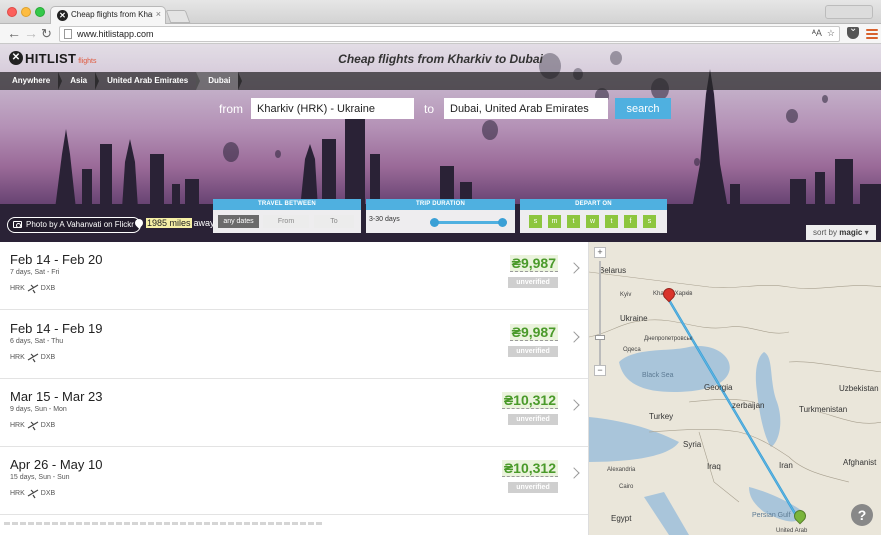 This screenshot has width=881, height=535. Describe the element at coordinates (502, 222) in the screenshot. I see `duration-max-handle` at that location.